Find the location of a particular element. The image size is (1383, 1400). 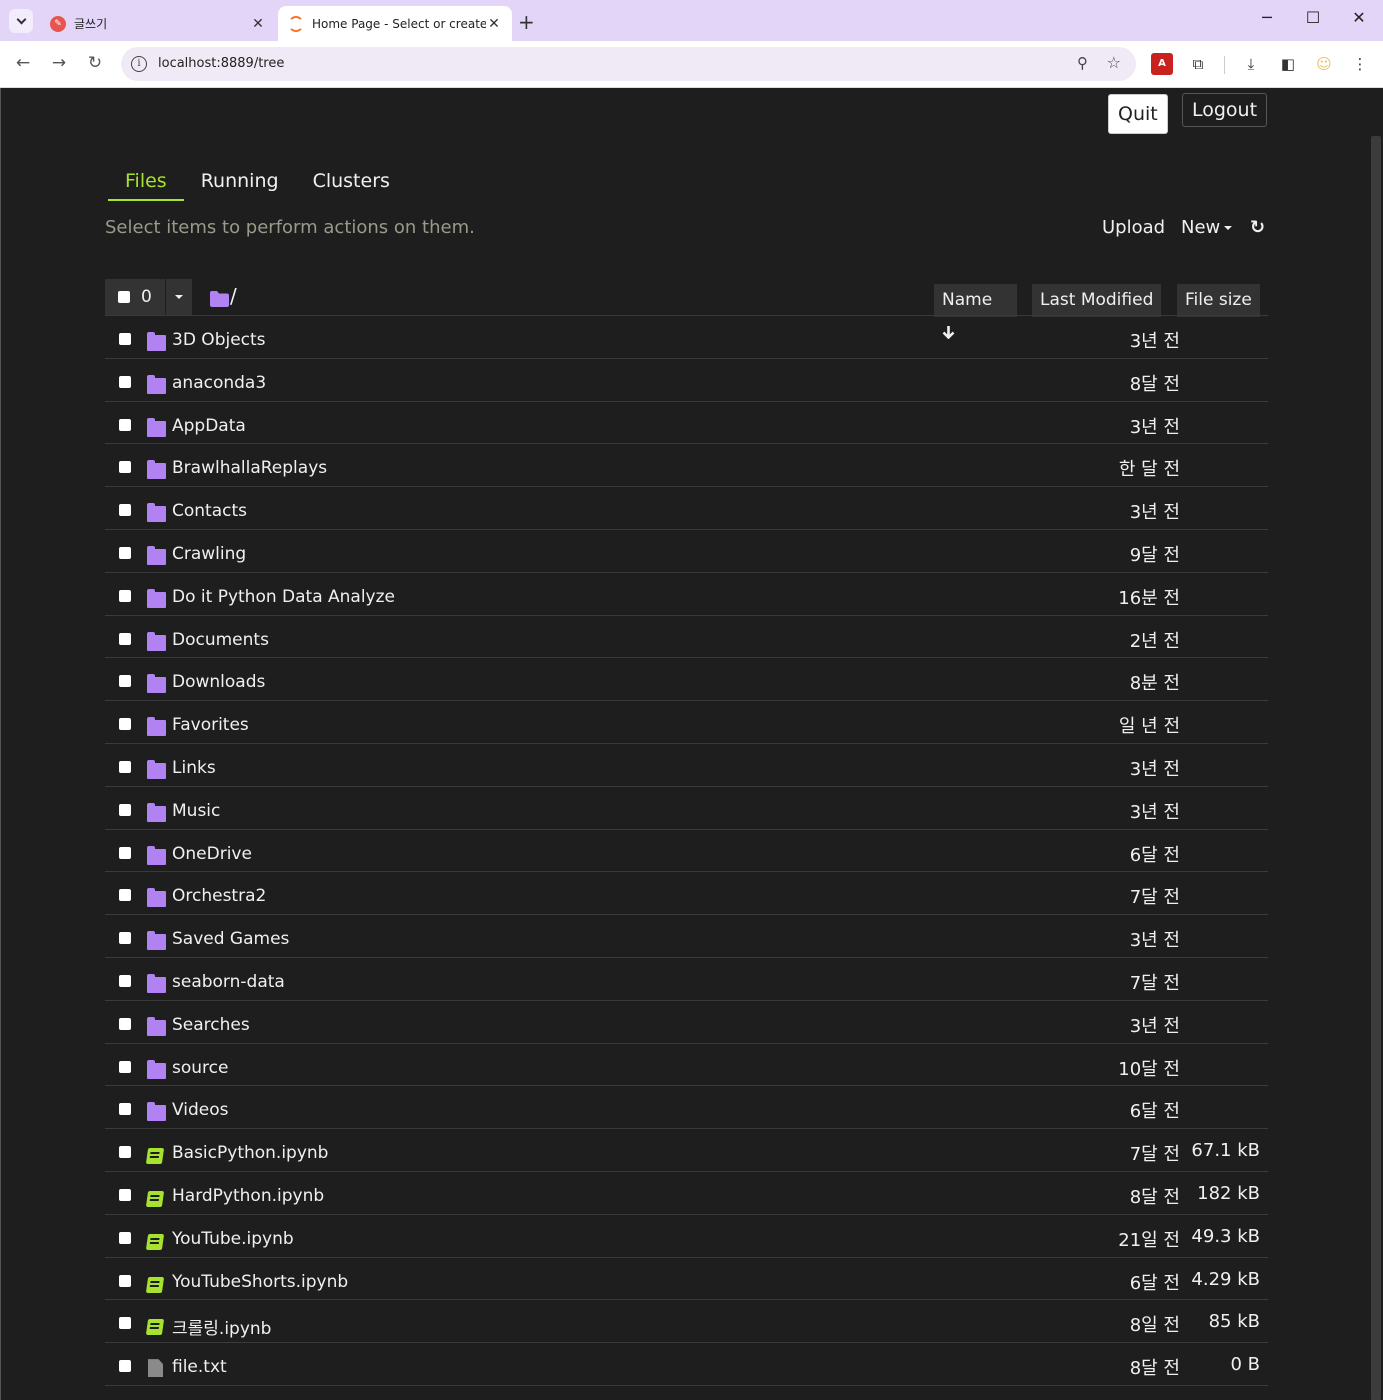

sort-by-name-button: Name is located at coordinates (975, 312).